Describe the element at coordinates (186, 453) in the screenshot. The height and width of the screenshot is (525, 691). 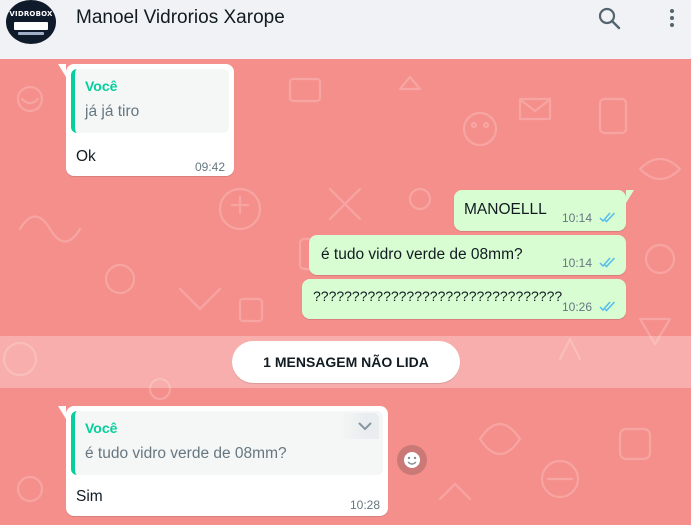
I see `quote-text: é tudo vidro verde de 08mm?` at that location.